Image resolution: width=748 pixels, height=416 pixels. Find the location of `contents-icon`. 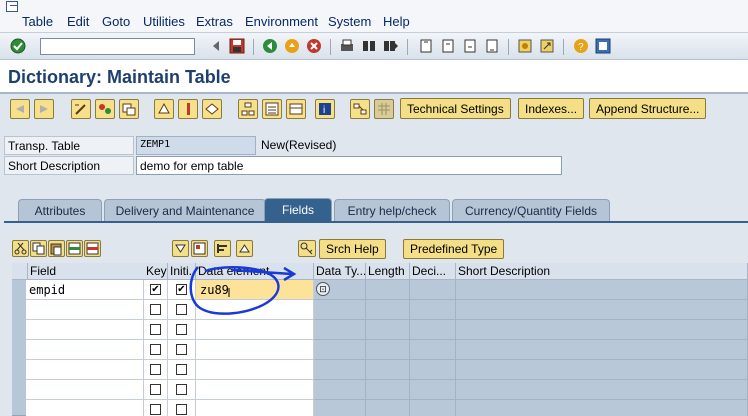

contents-icon is located at coordinates (272, 109).